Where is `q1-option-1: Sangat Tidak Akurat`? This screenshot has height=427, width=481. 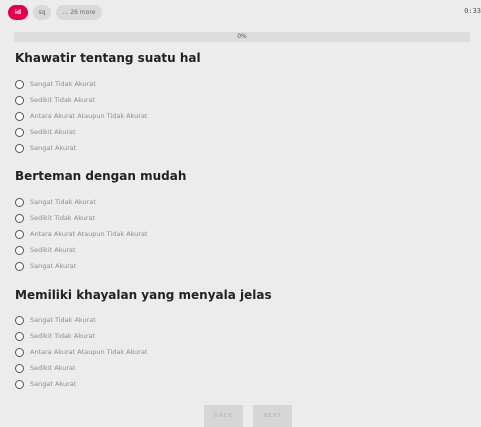 q1-option-1: Sangat Tidak Akurat is located at coordinates (55, 84).